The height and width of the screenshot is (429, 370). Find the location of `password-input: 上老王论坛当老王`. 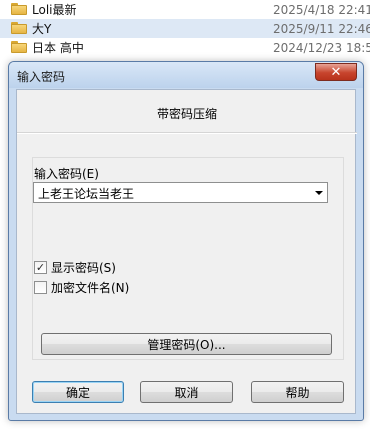

password-input: 上老王论坛当老王 is located at coordinates (86, 193).